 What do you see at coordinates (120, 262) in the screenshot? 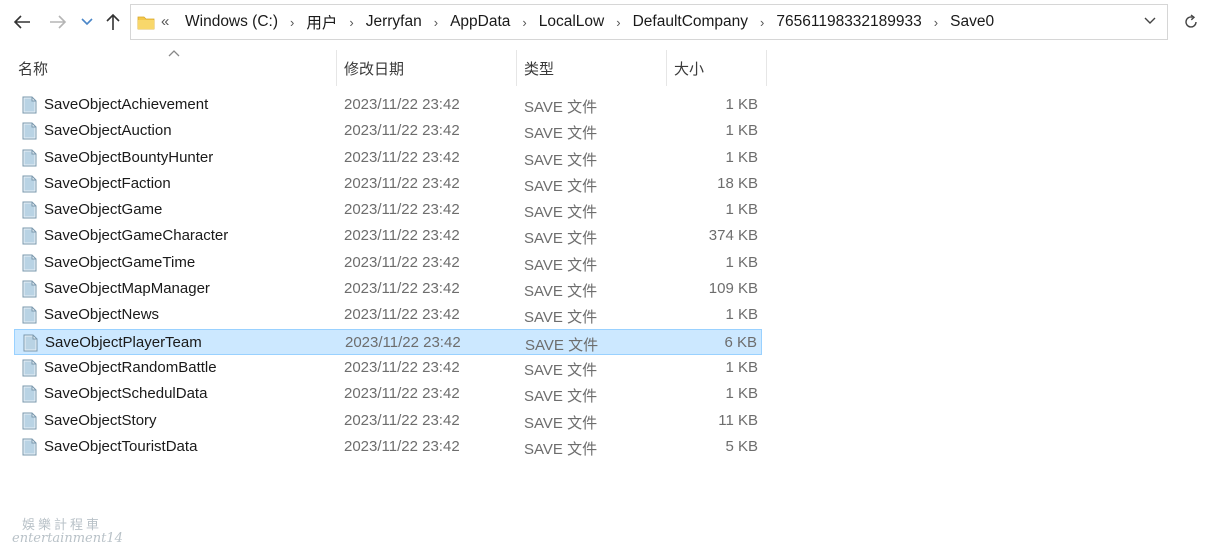
I see `file-name: SaveObjectGameTime` at bounding box center [120, 262].